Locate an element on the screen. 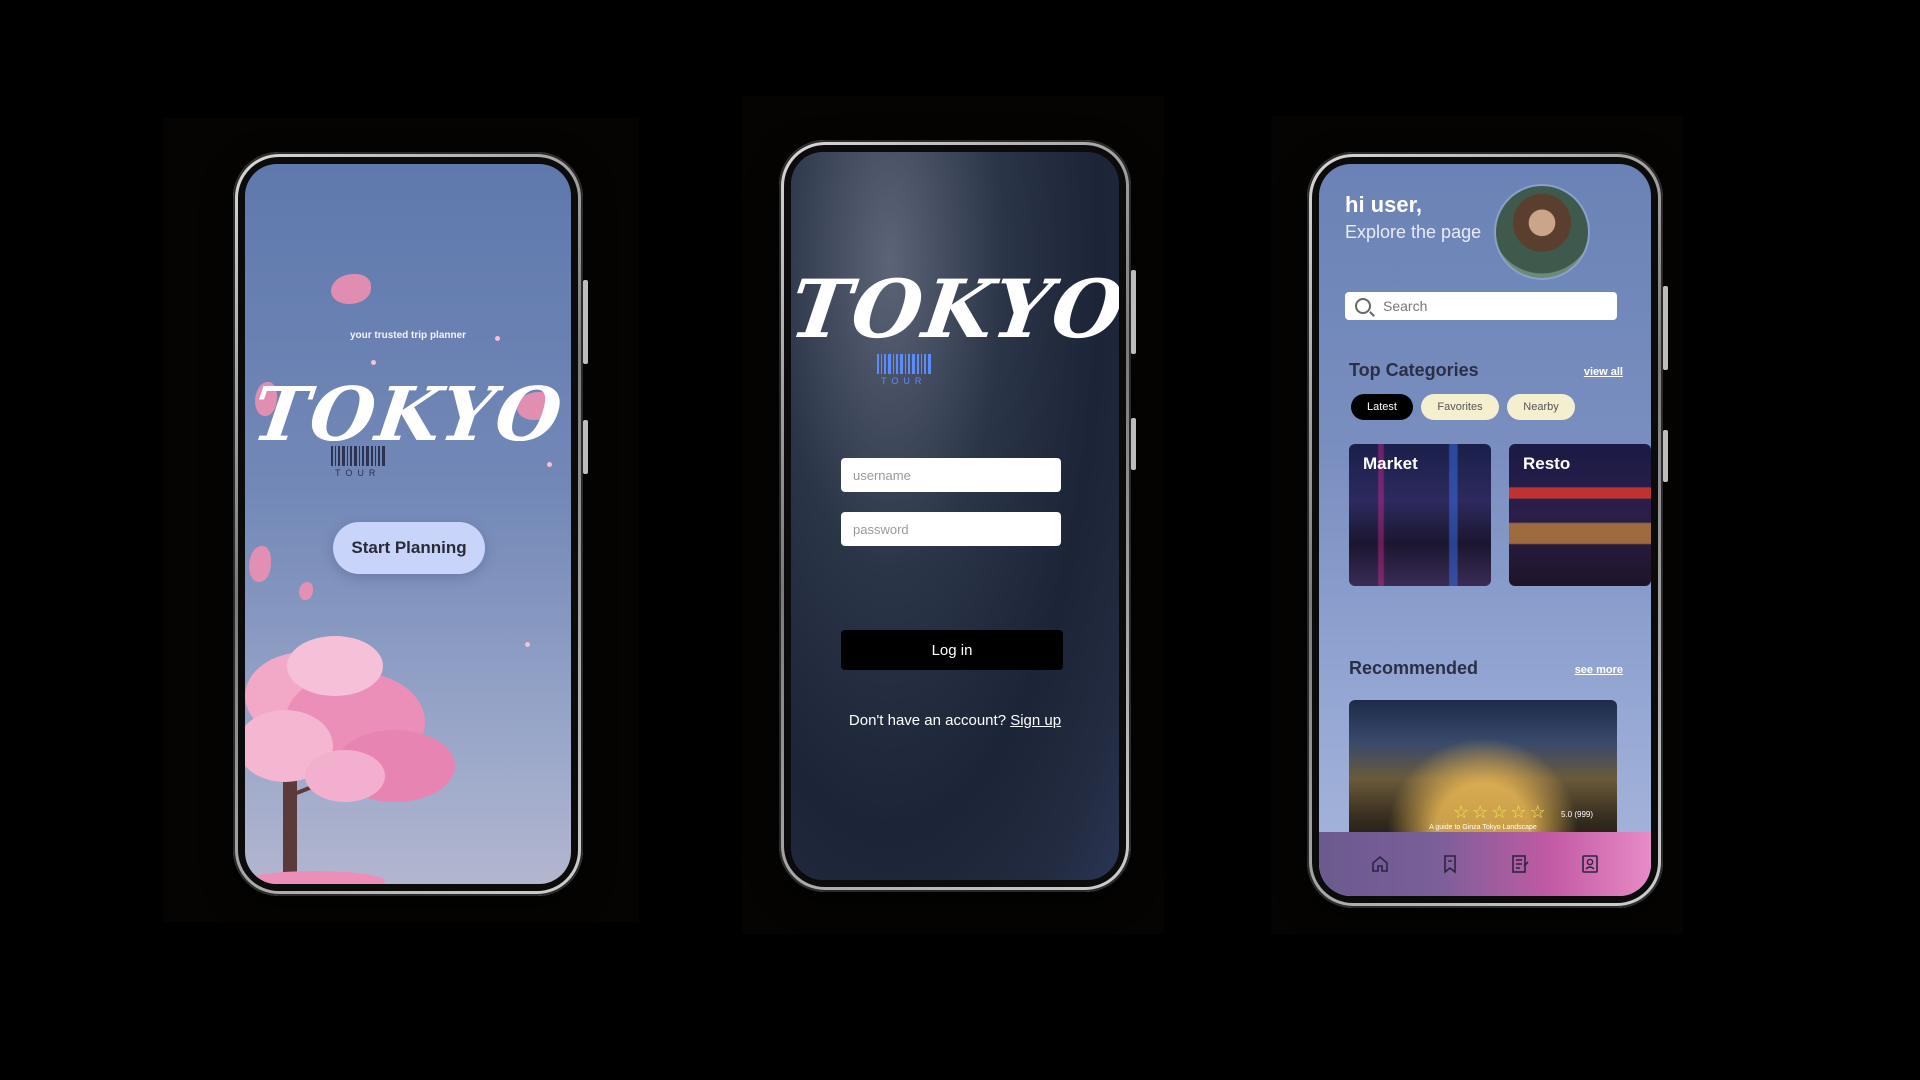  search-input: Search is located at coordinates (1405, 306).